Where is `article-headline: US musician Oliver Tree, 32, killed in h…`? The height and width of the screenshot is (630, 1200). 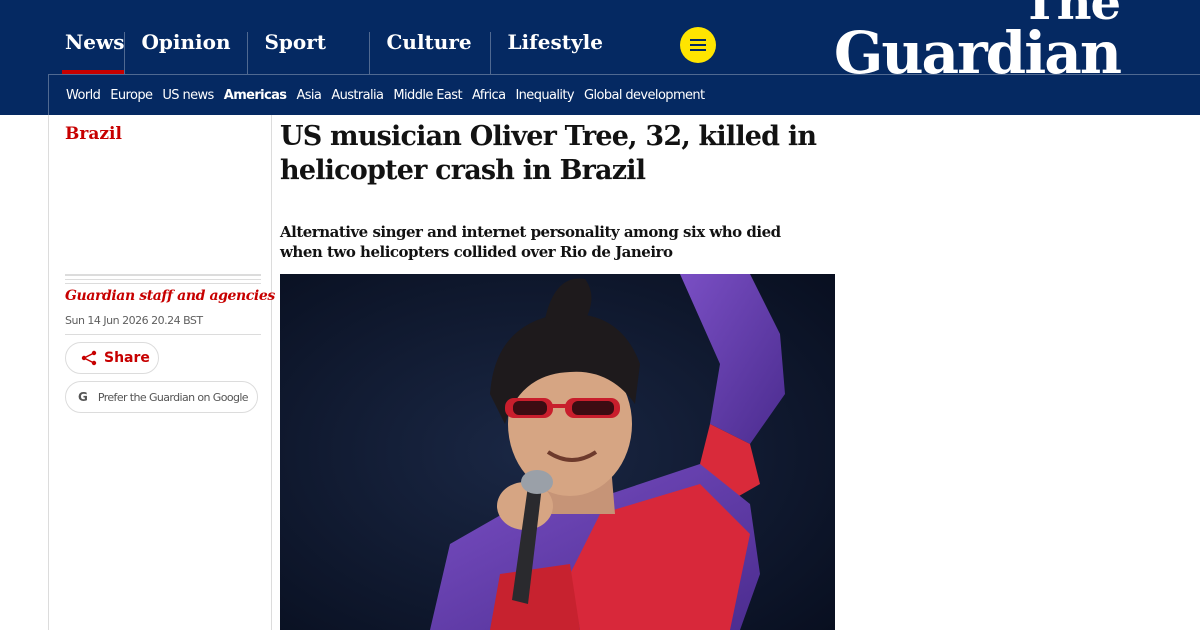 article-headline: US musician Oliver Tree, 32, killed in h… is located at coordinates (548, 153).